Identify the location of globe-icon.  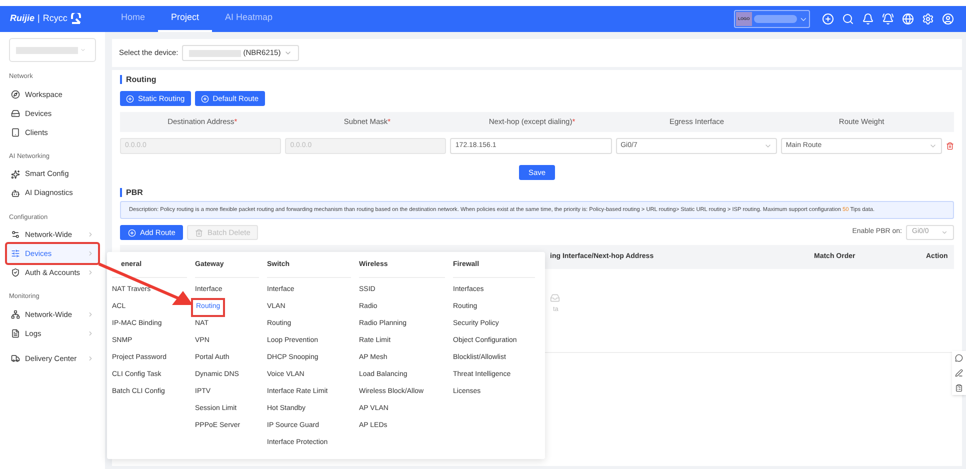
(908, 19).